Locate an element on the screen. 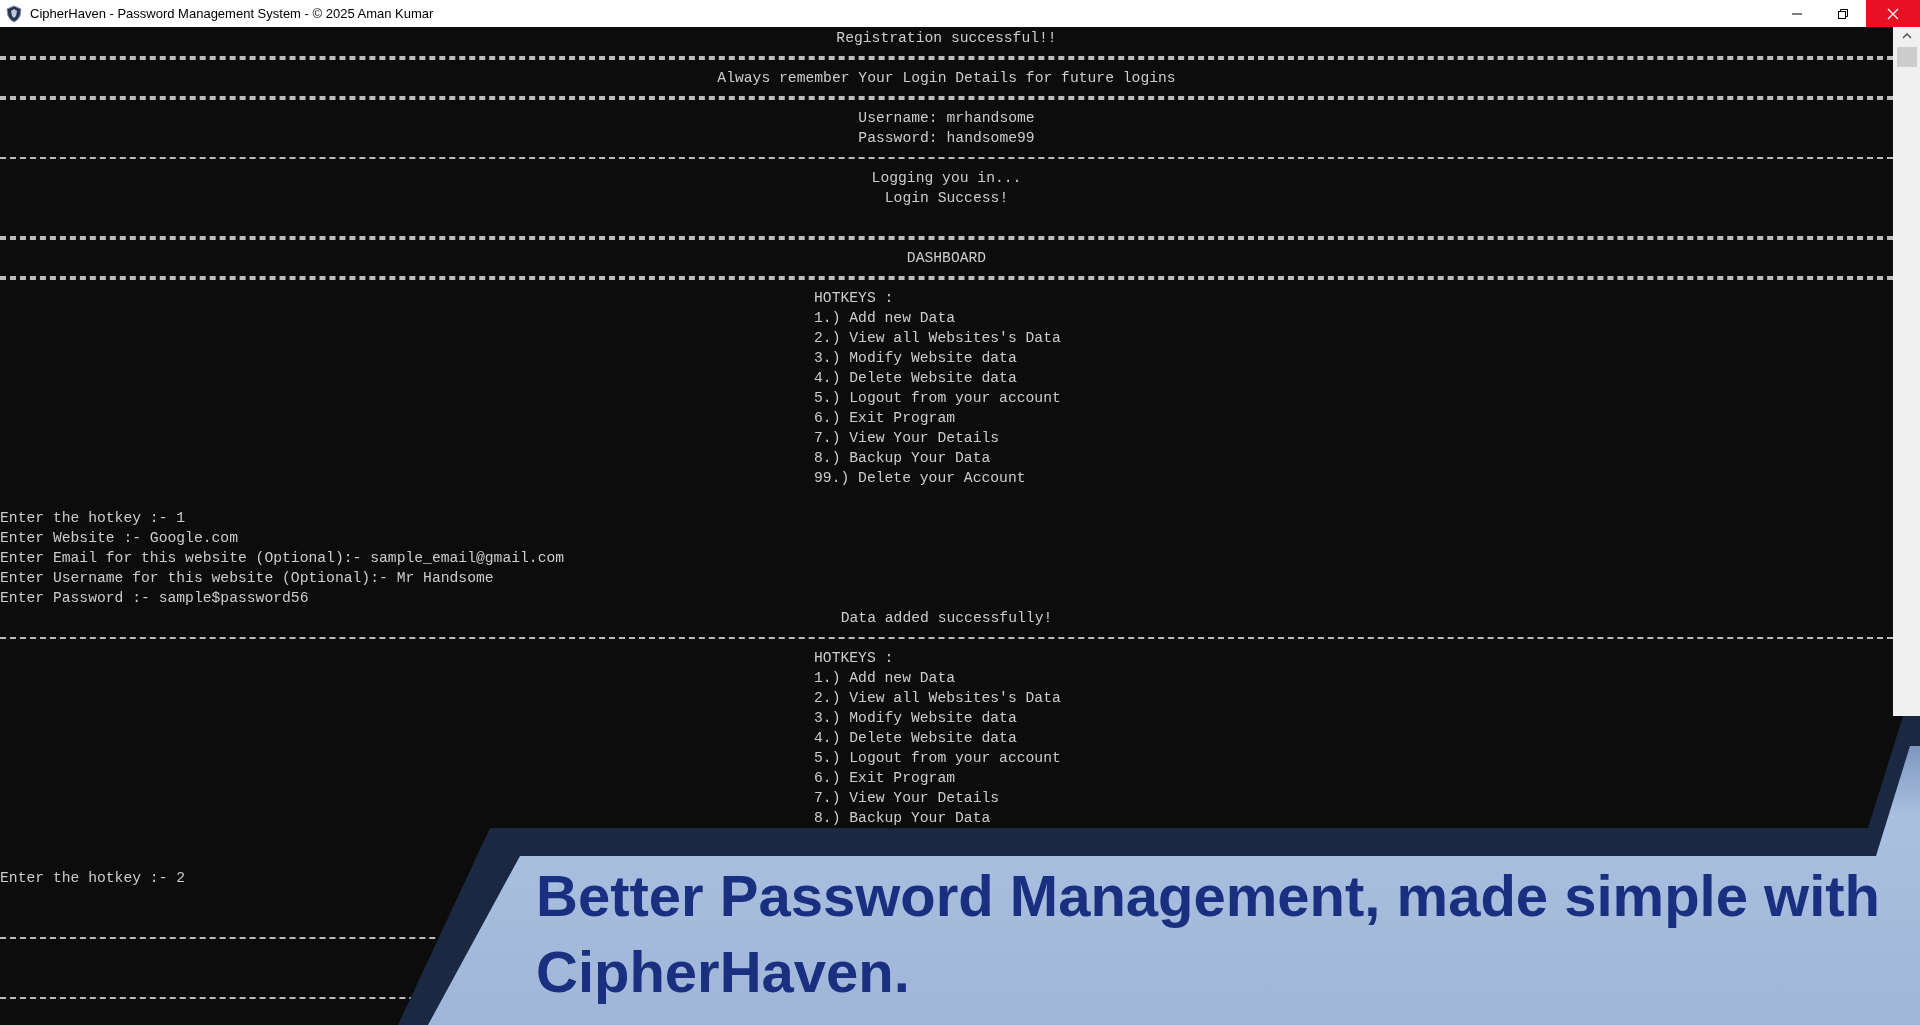 The height and width of the screenshot is (1025, 1920). console-text: Enter the hotkey :- 1 is located at coordinates (93, 518).